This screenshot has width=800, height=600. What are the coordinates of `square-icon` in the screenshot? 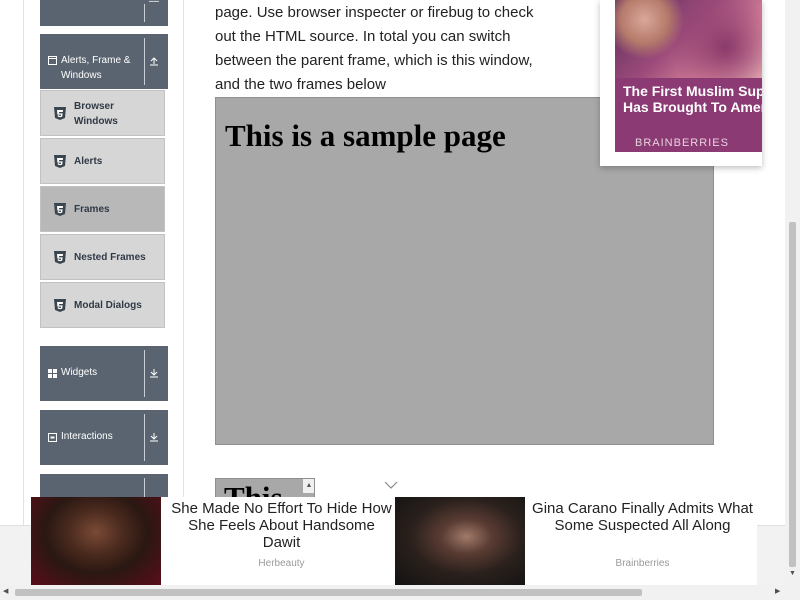 It's located at (52, 437).